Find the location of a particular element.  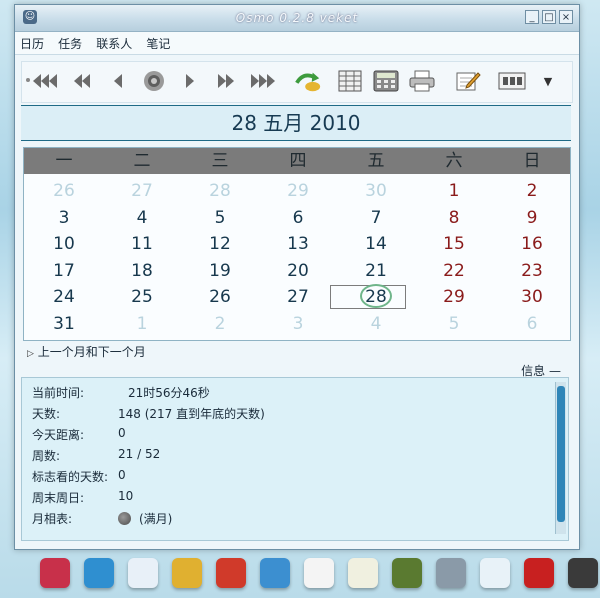

info-key: 今天距离: is located at coordinates (58, 435).